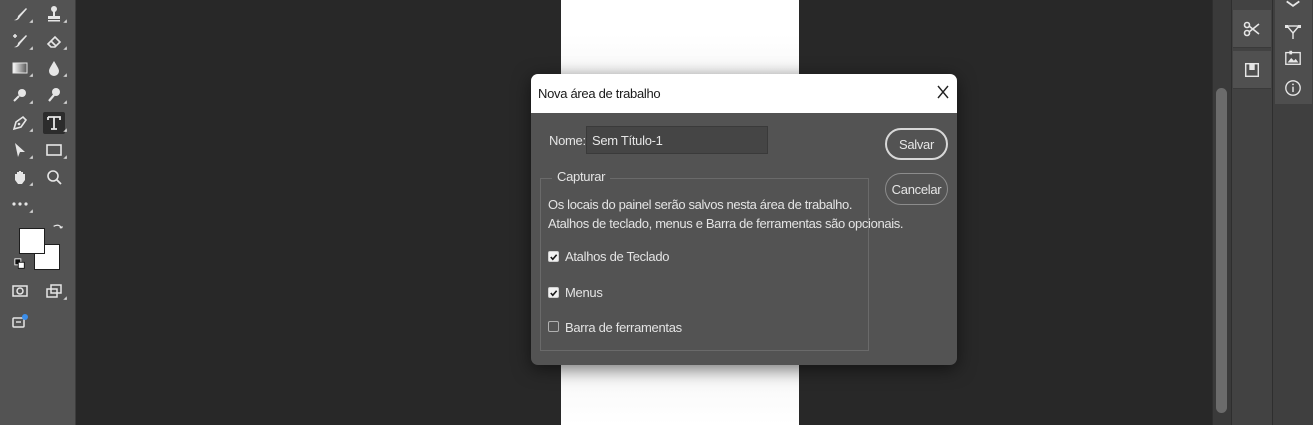 This screenshot has height=425, width=1313. Describe the element at coordinates (21, 123) in the screenshot. I see `pen-icon` at that location.